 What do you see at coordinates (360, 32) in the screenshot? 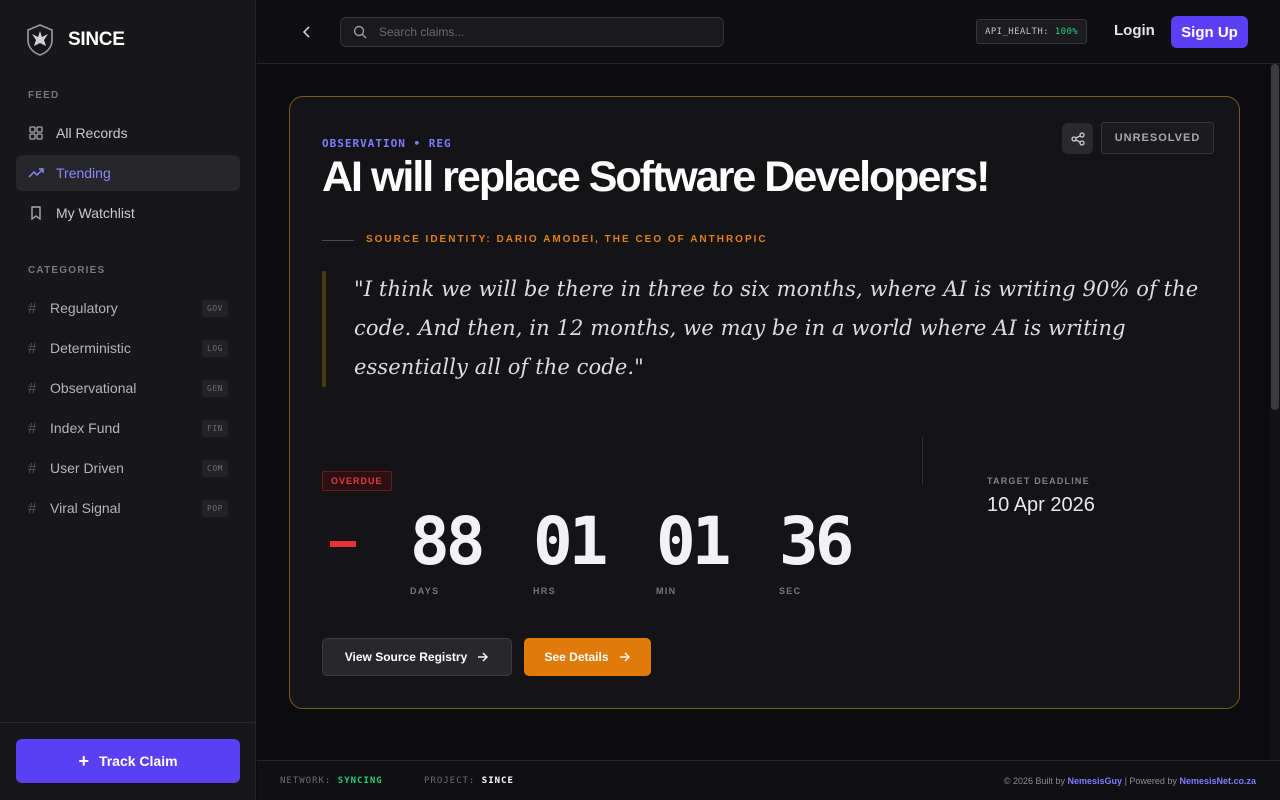
I see `search-icon` at bounding box center [360, 32].